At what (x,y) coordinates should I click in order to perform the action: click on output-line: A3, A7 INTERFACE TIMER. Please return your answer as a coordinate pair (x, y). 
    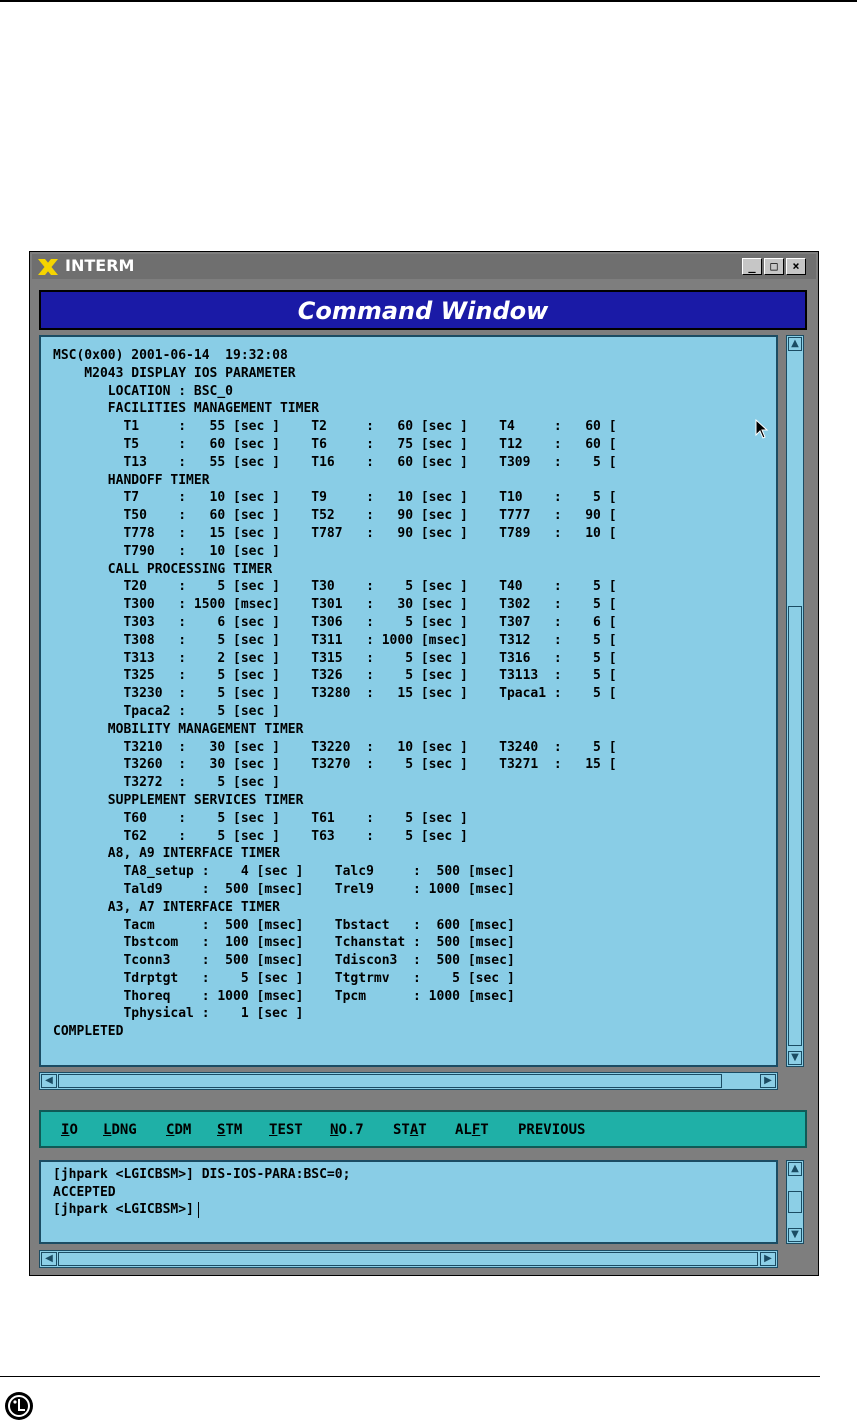
    Looking at the image, I should click on (166, 907).